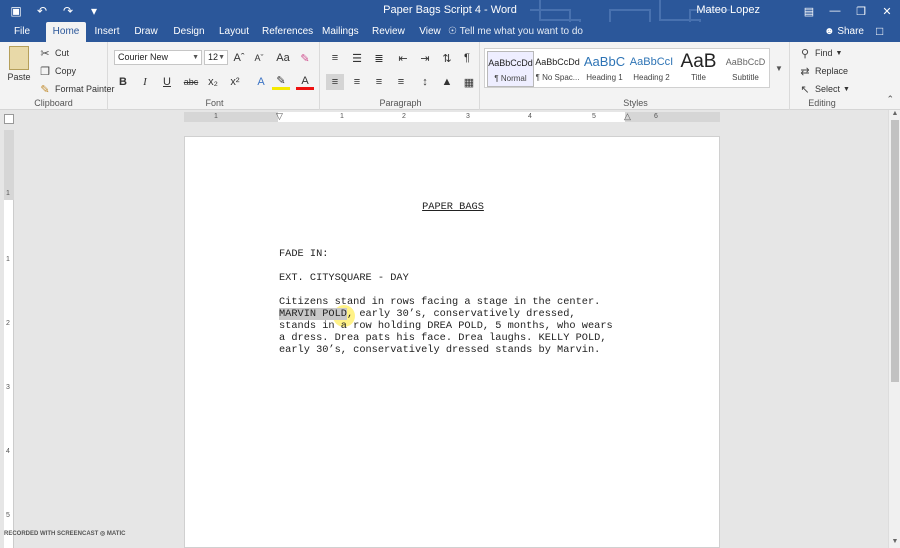  I want to click on lightbulb-icon: ☉, so click(452, 31).